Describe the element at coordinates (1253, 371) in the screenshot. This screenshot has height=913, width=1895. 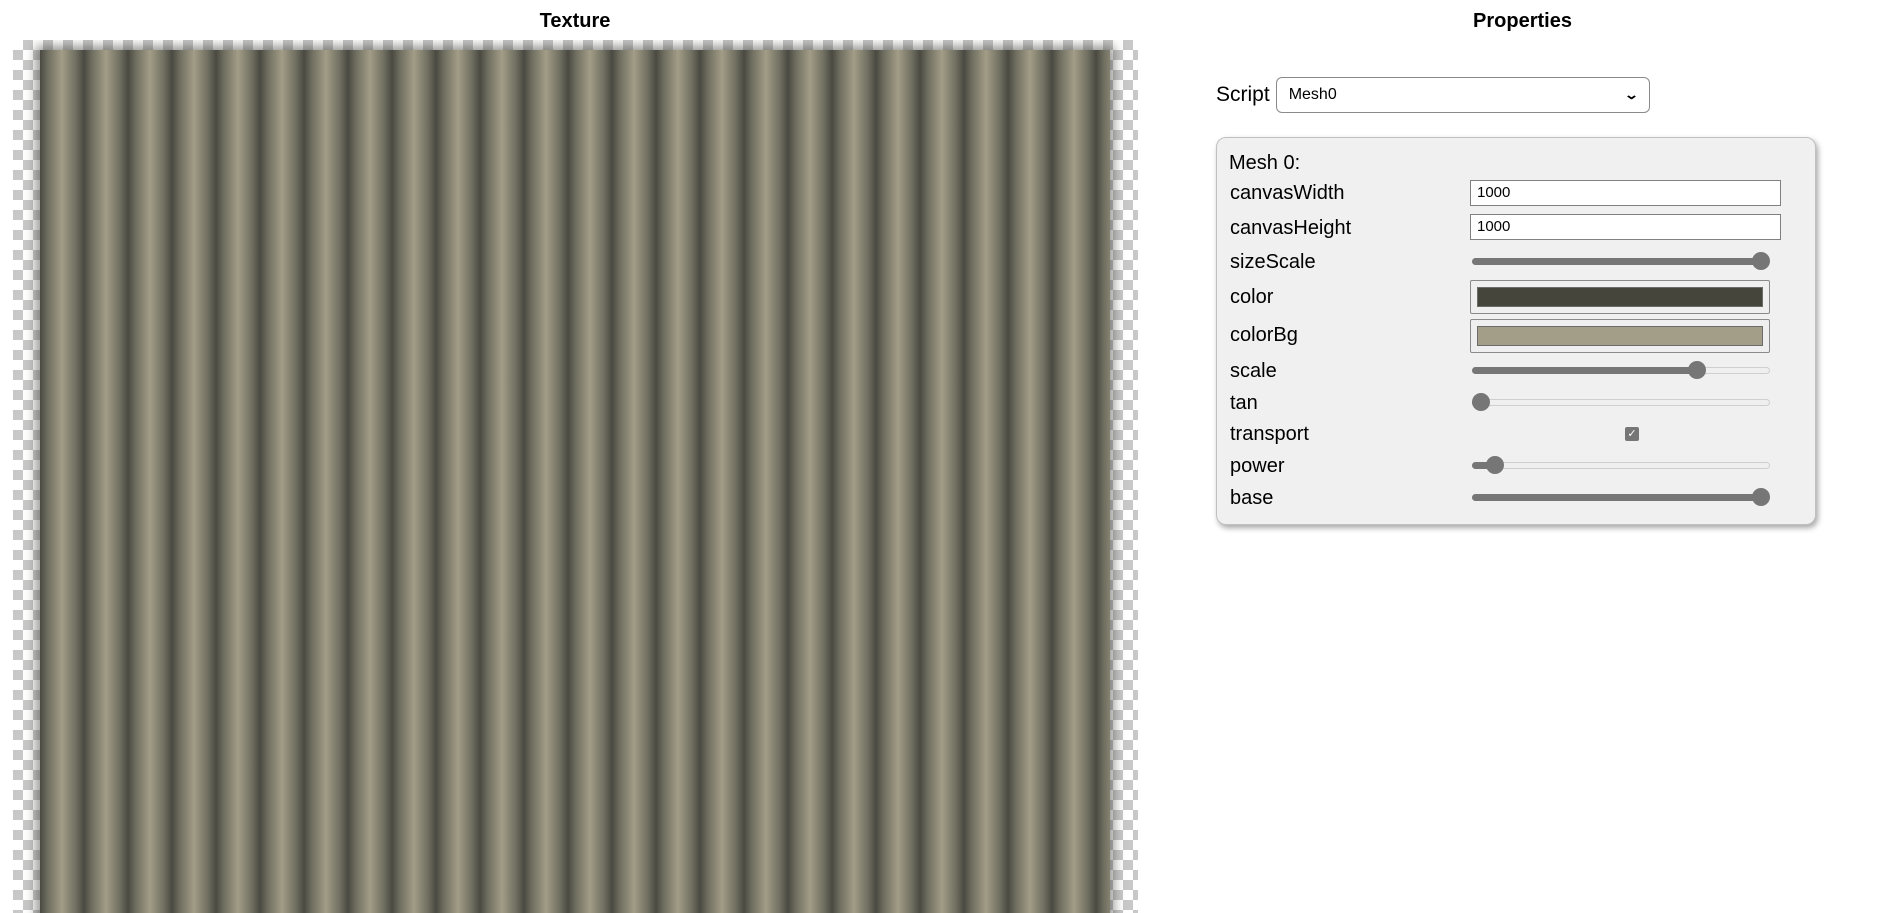
I see `scale-label: scale` at that location.